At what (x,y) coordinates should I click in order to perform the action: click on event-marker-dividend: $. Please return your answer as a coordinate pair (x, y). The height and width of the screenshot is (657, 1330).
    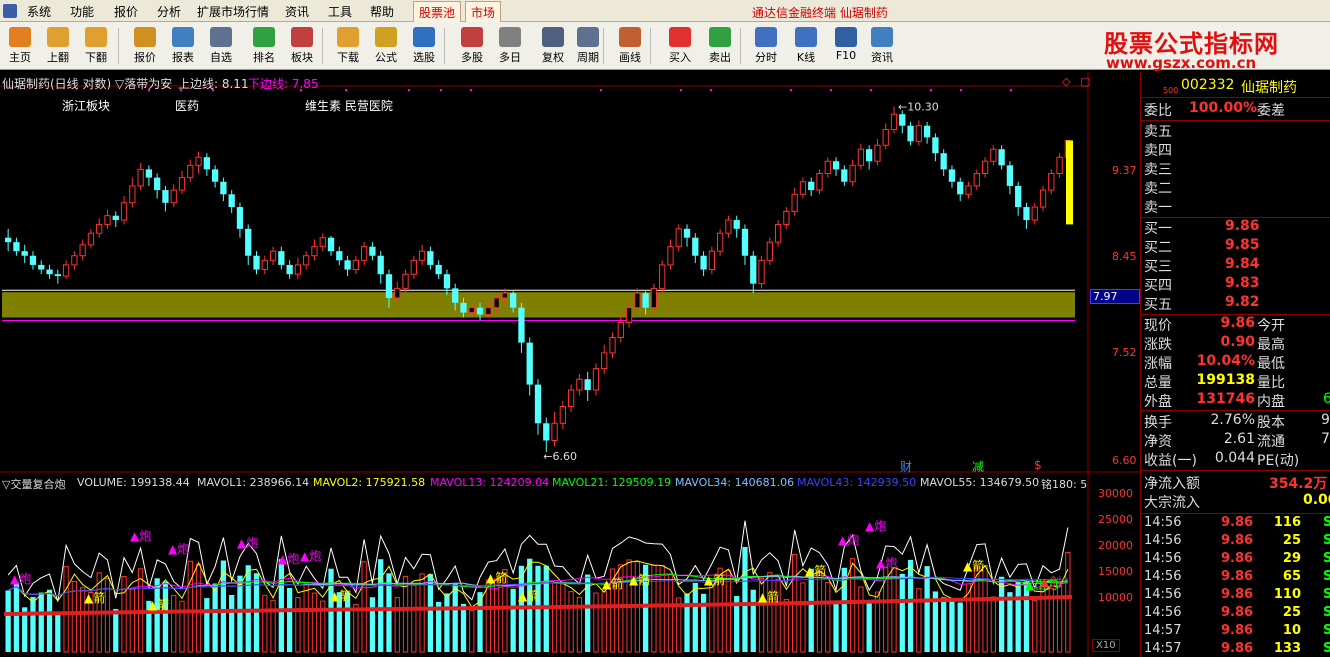
    Looking at the image, I should click on (1038, 465).